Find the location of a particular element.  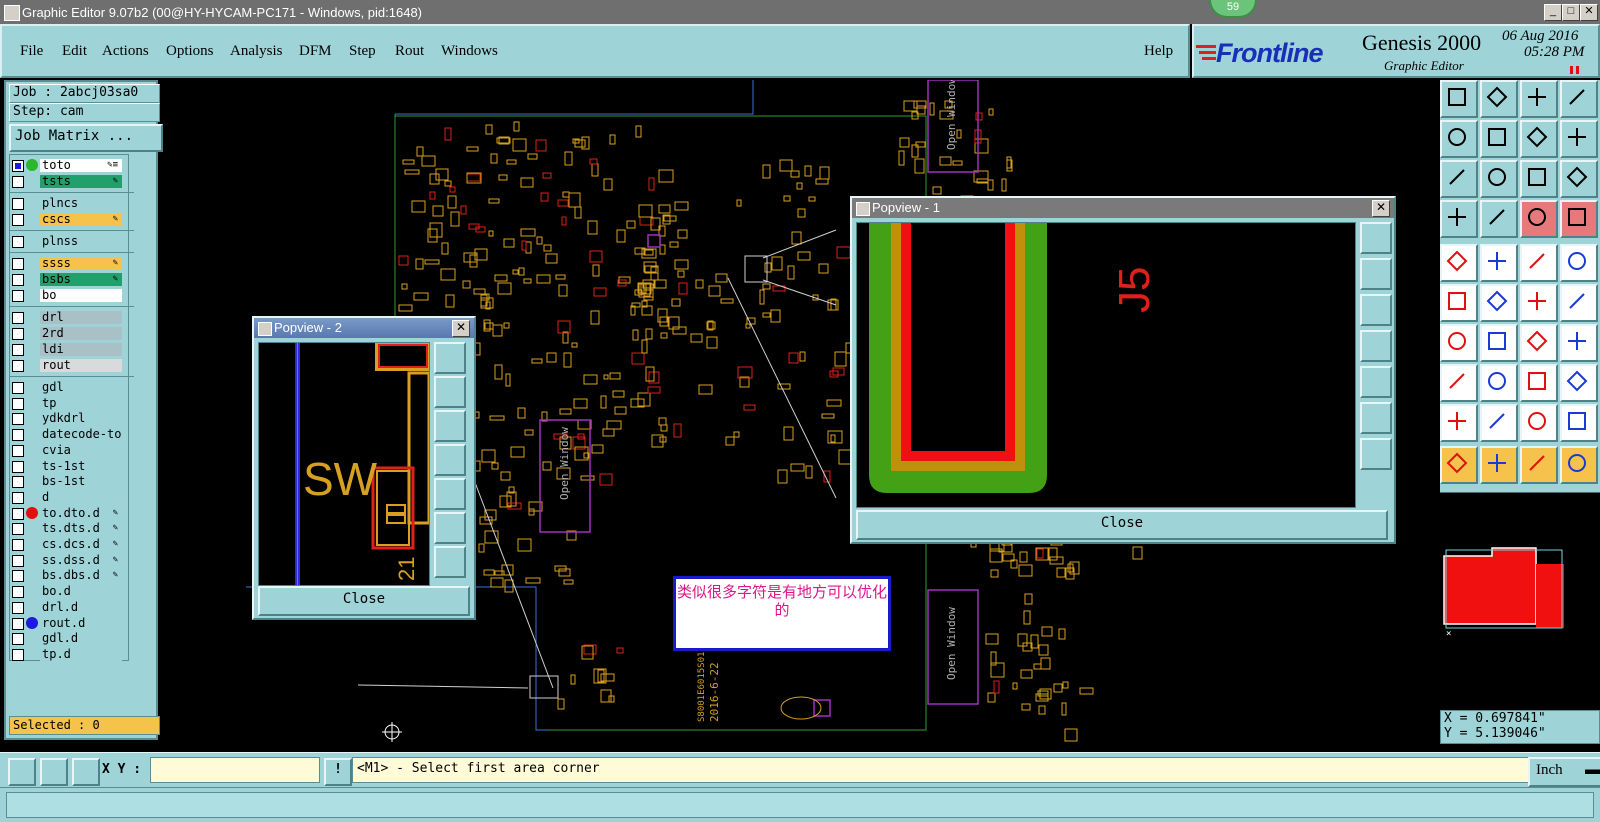

popview-zoom-fit-button is located at coordinates (450, 358).